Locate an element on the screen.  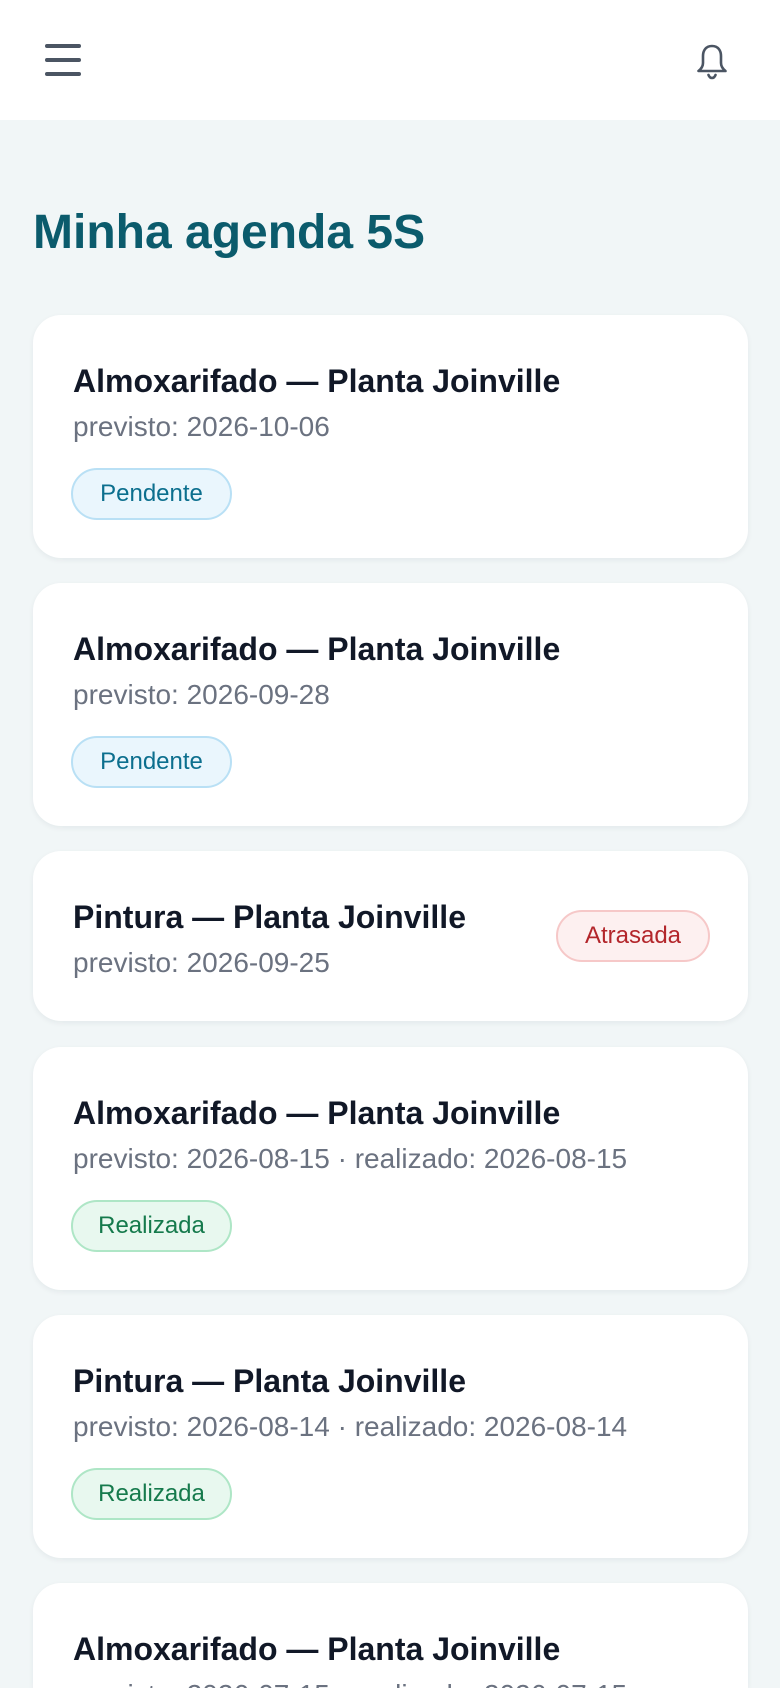
card-dates: previsto: 2026-09-25 is located at coordinates (201, 962).